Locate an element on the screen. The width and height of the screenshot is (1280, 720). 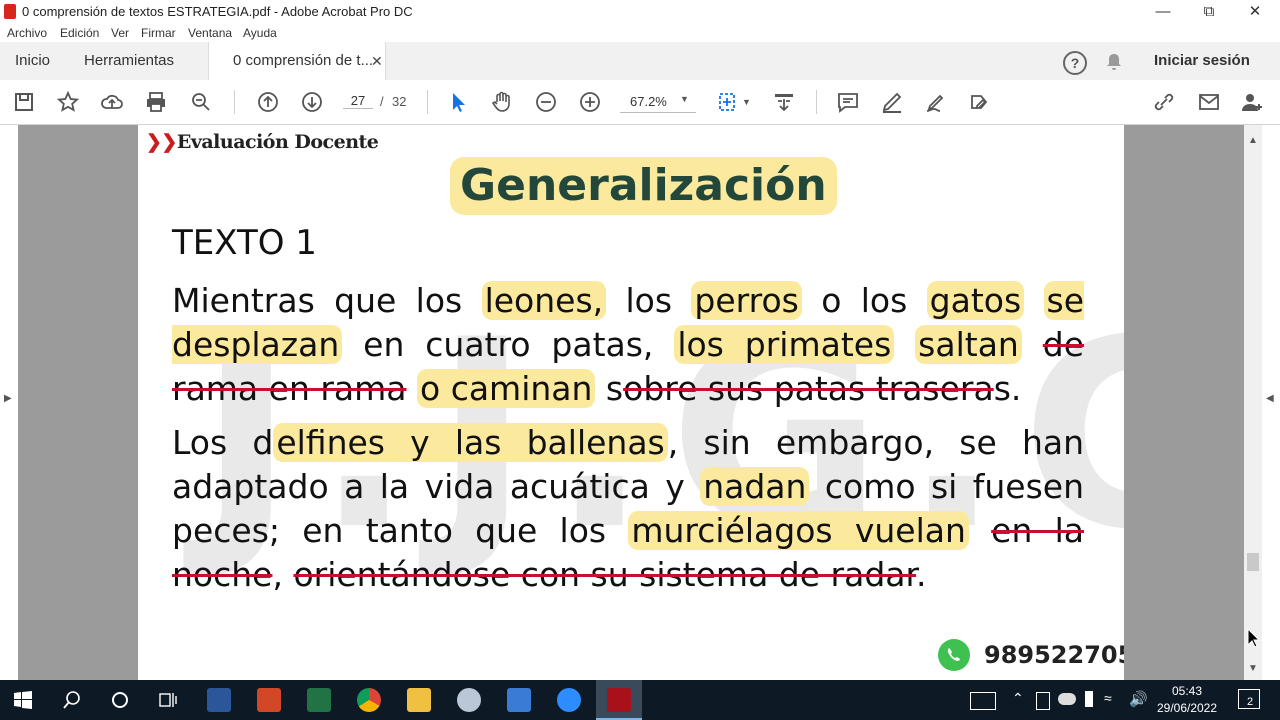
star-icon is located at coordinates (68, 102).